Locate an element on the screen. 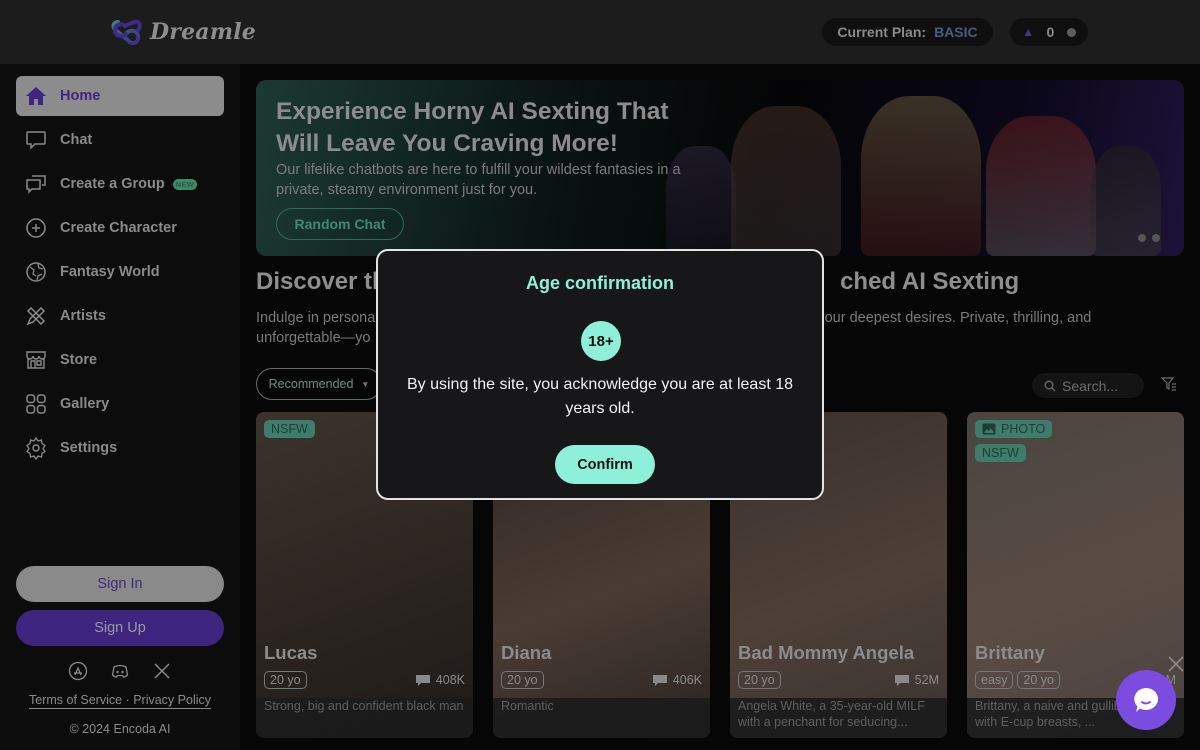 The width and height of the screenshot is (1200, 750). modal-title: Age confirmation is located at coordinates (599, 283).